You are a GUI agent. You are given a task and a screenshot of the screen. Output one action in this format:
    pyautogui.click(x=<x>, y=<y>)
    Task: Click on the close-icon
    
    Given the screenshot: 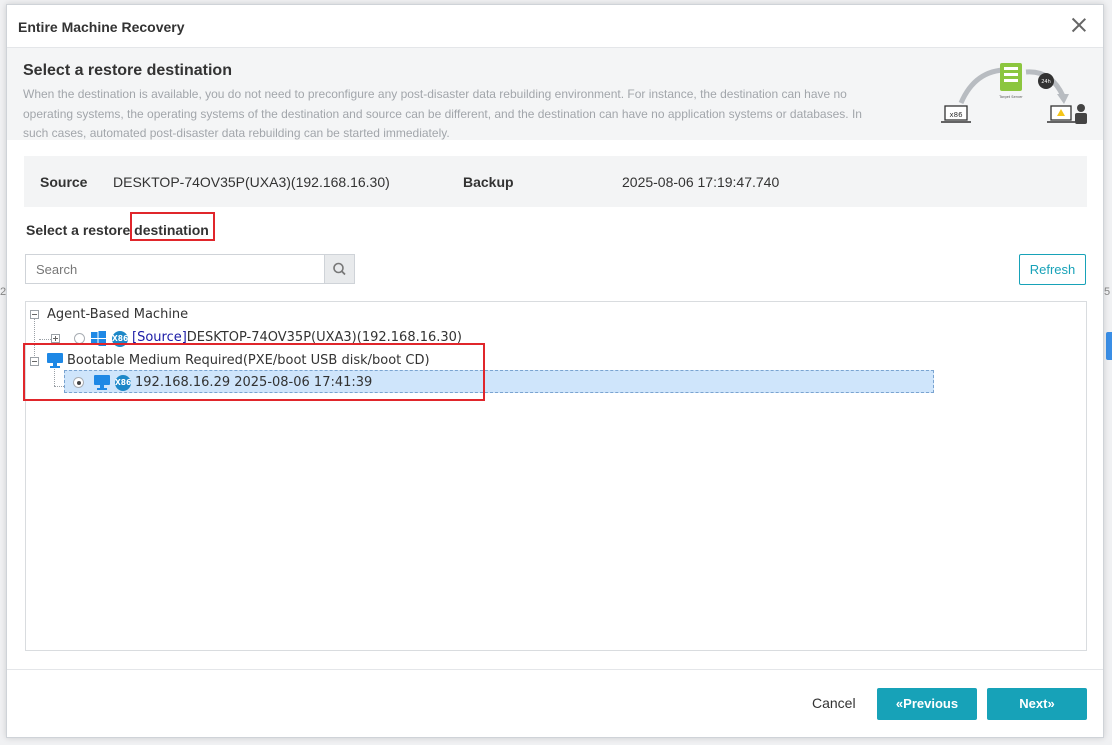 What is the action you would take?
    pyautogui.click(x=1079, y=25)
    